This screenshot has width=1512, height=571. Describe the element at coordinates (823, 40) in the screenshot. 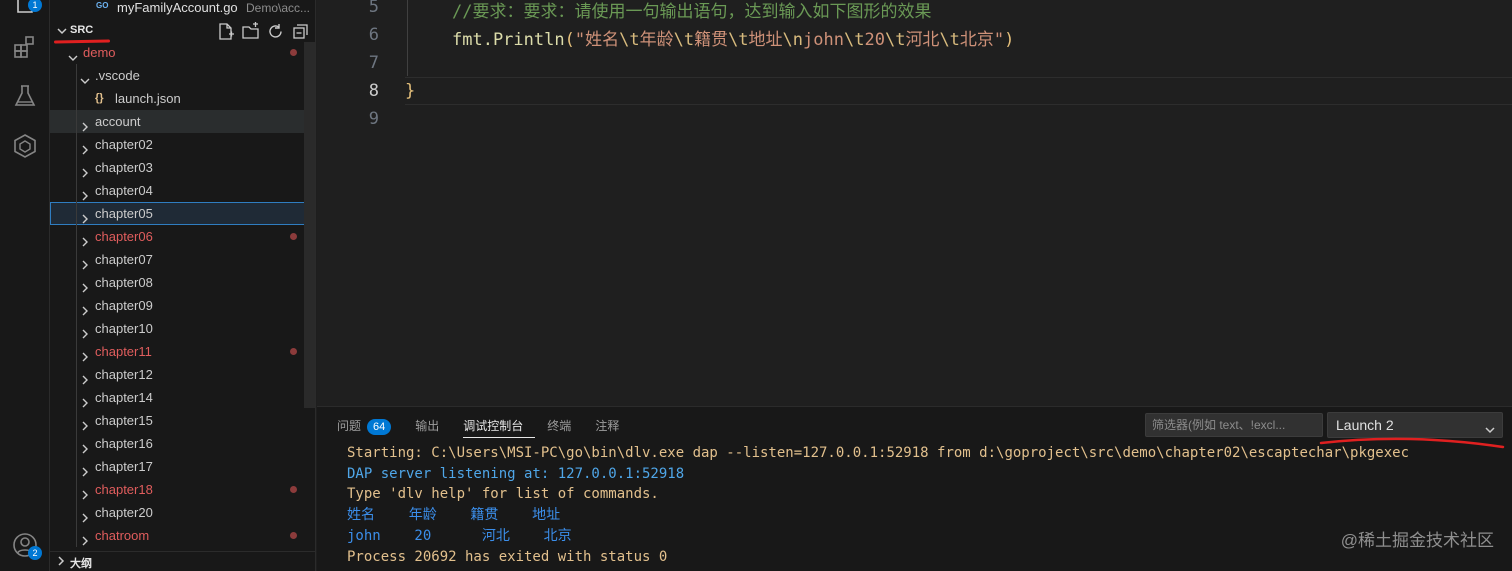

I see `code-string-part: john` at that location.